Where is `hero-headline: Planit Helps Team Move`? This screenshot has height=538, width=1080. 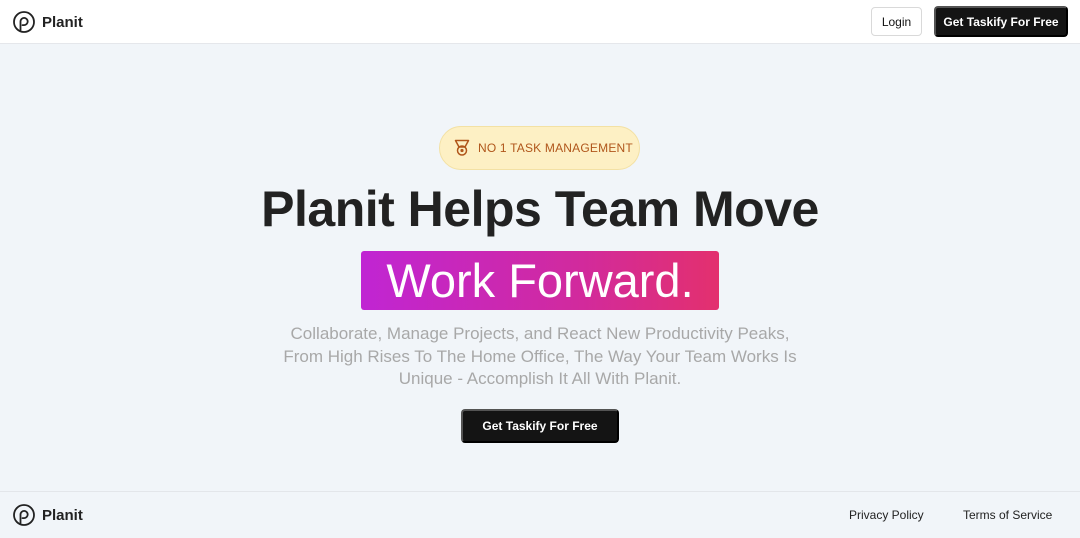
hero-headline: Planit Helps Team Move is located at coordinates (540, 209).